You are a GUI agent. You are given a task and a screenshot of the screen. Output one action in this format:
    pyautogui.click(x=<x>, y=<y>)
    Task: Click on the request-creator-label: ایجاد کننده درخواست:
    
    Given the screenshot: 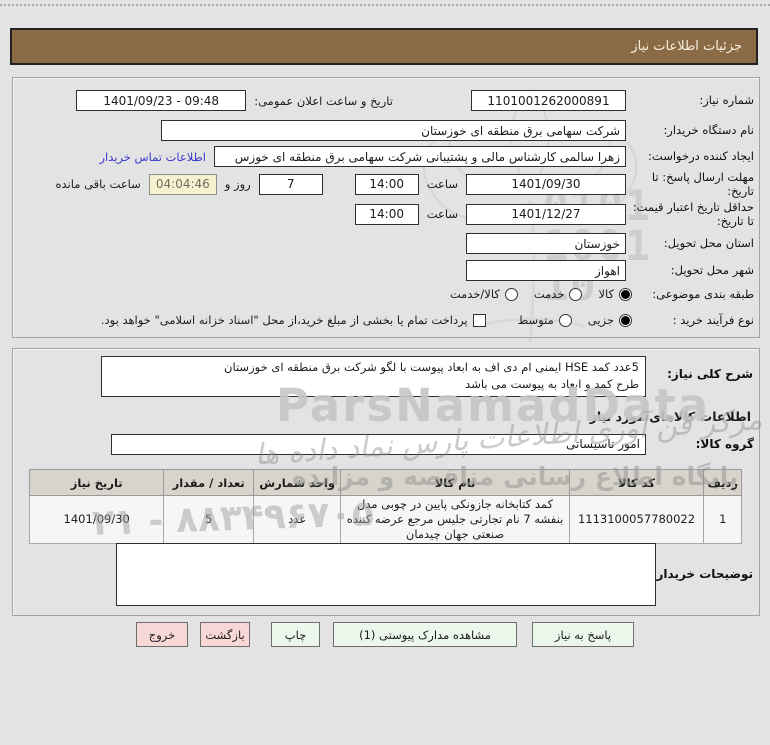 What is the action you would take?
    pyautogui.click(x=701, y=156)
    